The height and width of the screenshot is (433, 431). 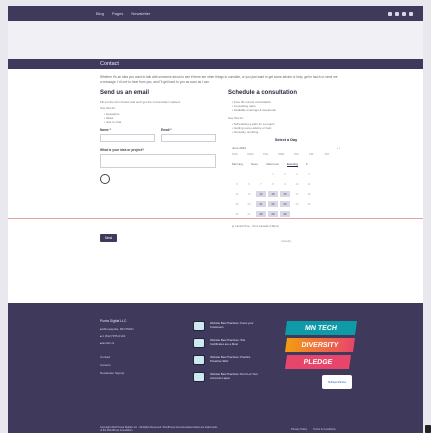 What do you see at coordinates (250, 155) in the screenshot?
I see `weekday-label: MON` at bounding box center [250, 155].